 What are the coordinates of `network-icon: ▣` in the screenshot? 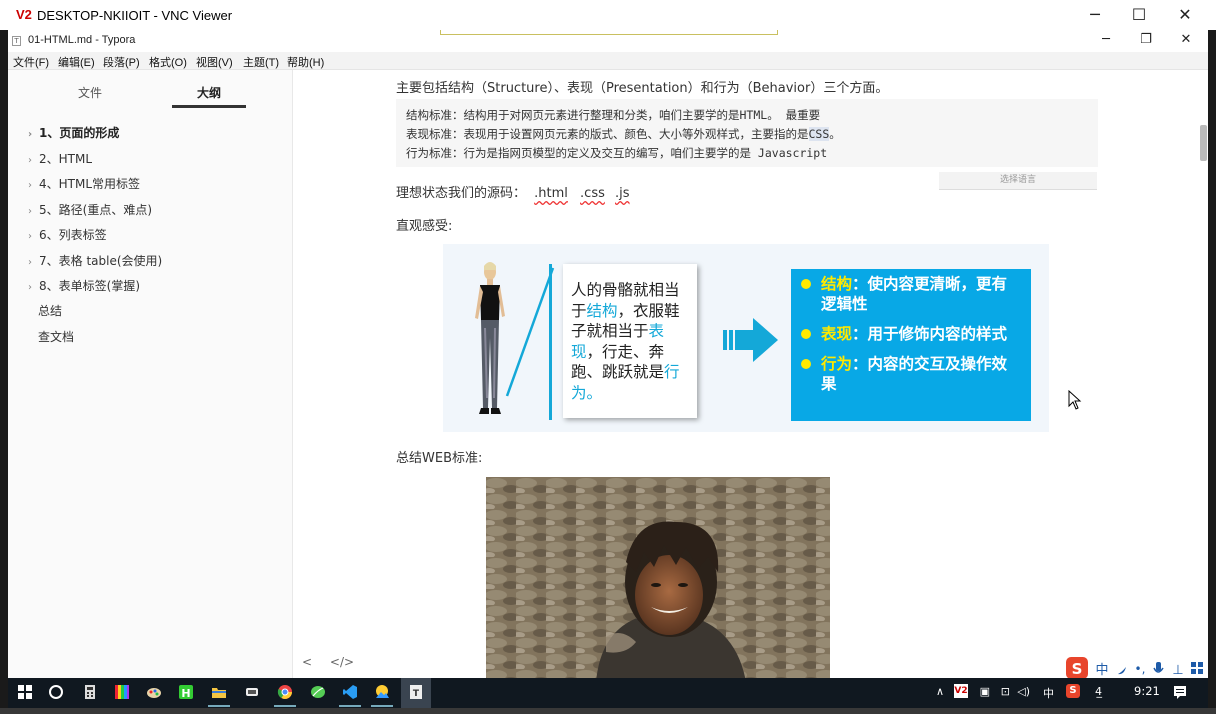 It's located at (985, 691).